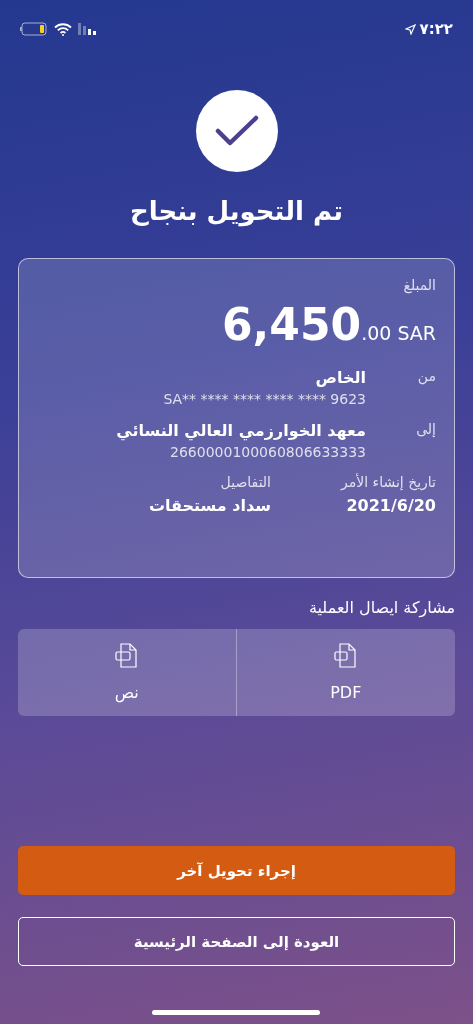 Image resolution: width=473 pixels, height=1024 pixels. Describe the element at coordinates (236, 131) in the screenshot. I see `checkmark-icon` at that location.